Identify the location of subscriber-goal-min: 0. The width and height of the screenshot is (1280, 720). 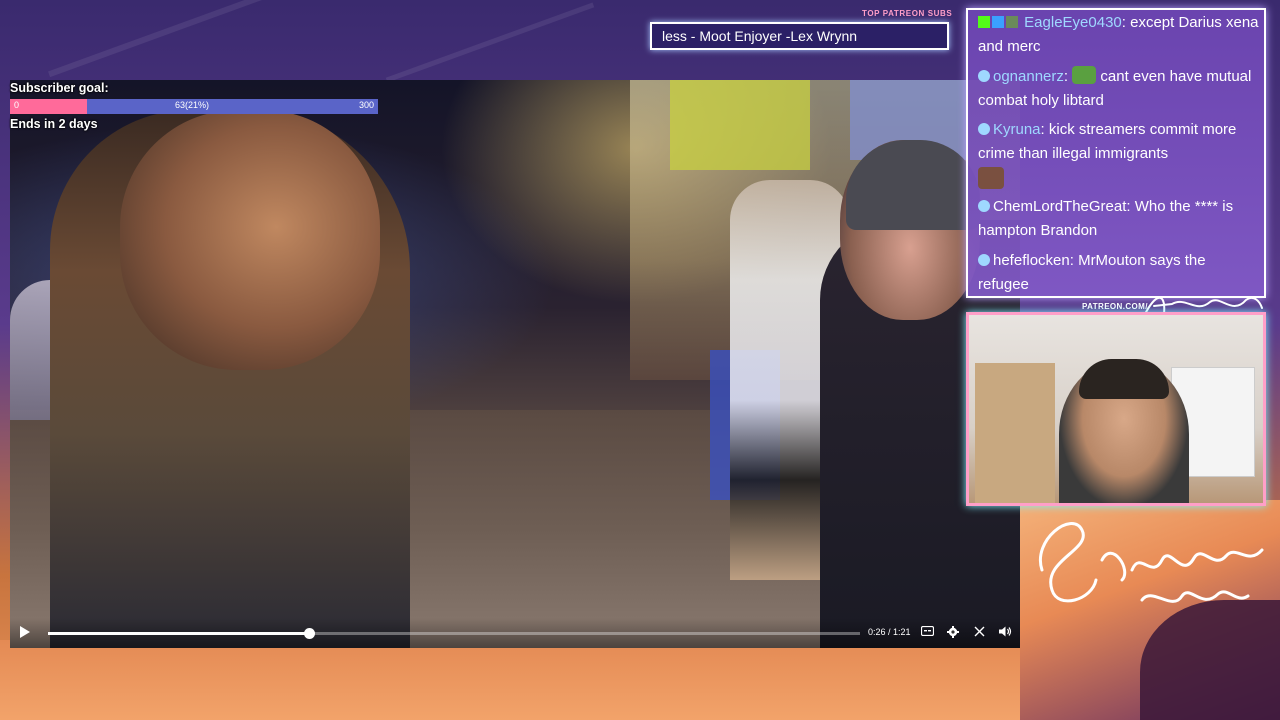
(17, 105).